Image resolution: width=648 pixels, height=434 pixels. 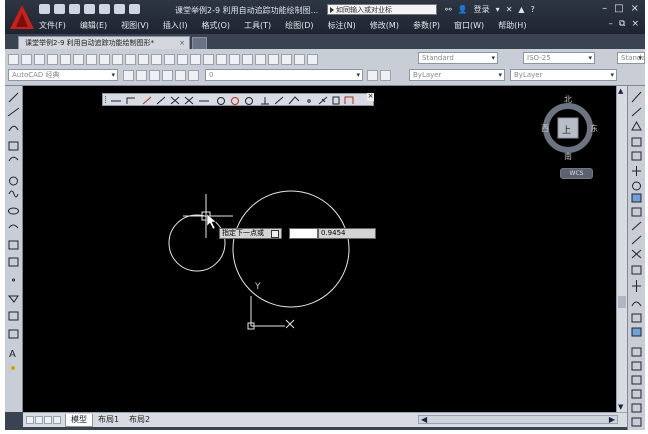 What do you see at coordinates (221, 59) in the screenshot?
I see `zoom-previous-icon` at bounding box center [221, 59].